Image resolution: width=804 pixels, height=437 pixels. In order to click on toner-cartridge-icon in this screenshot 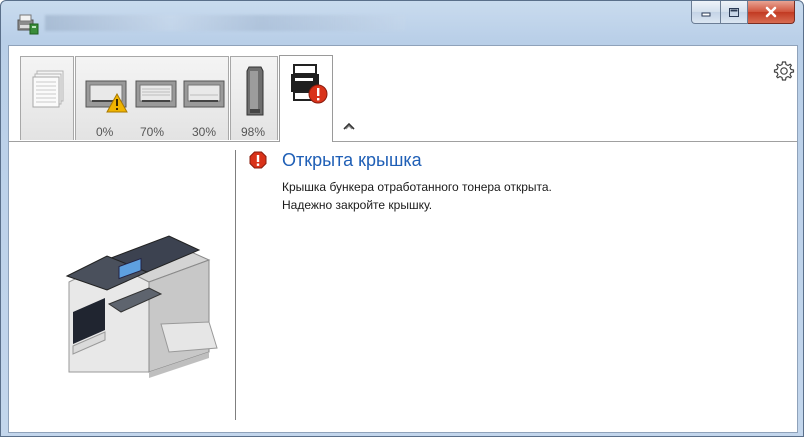, I will do `click(255, 91)`.